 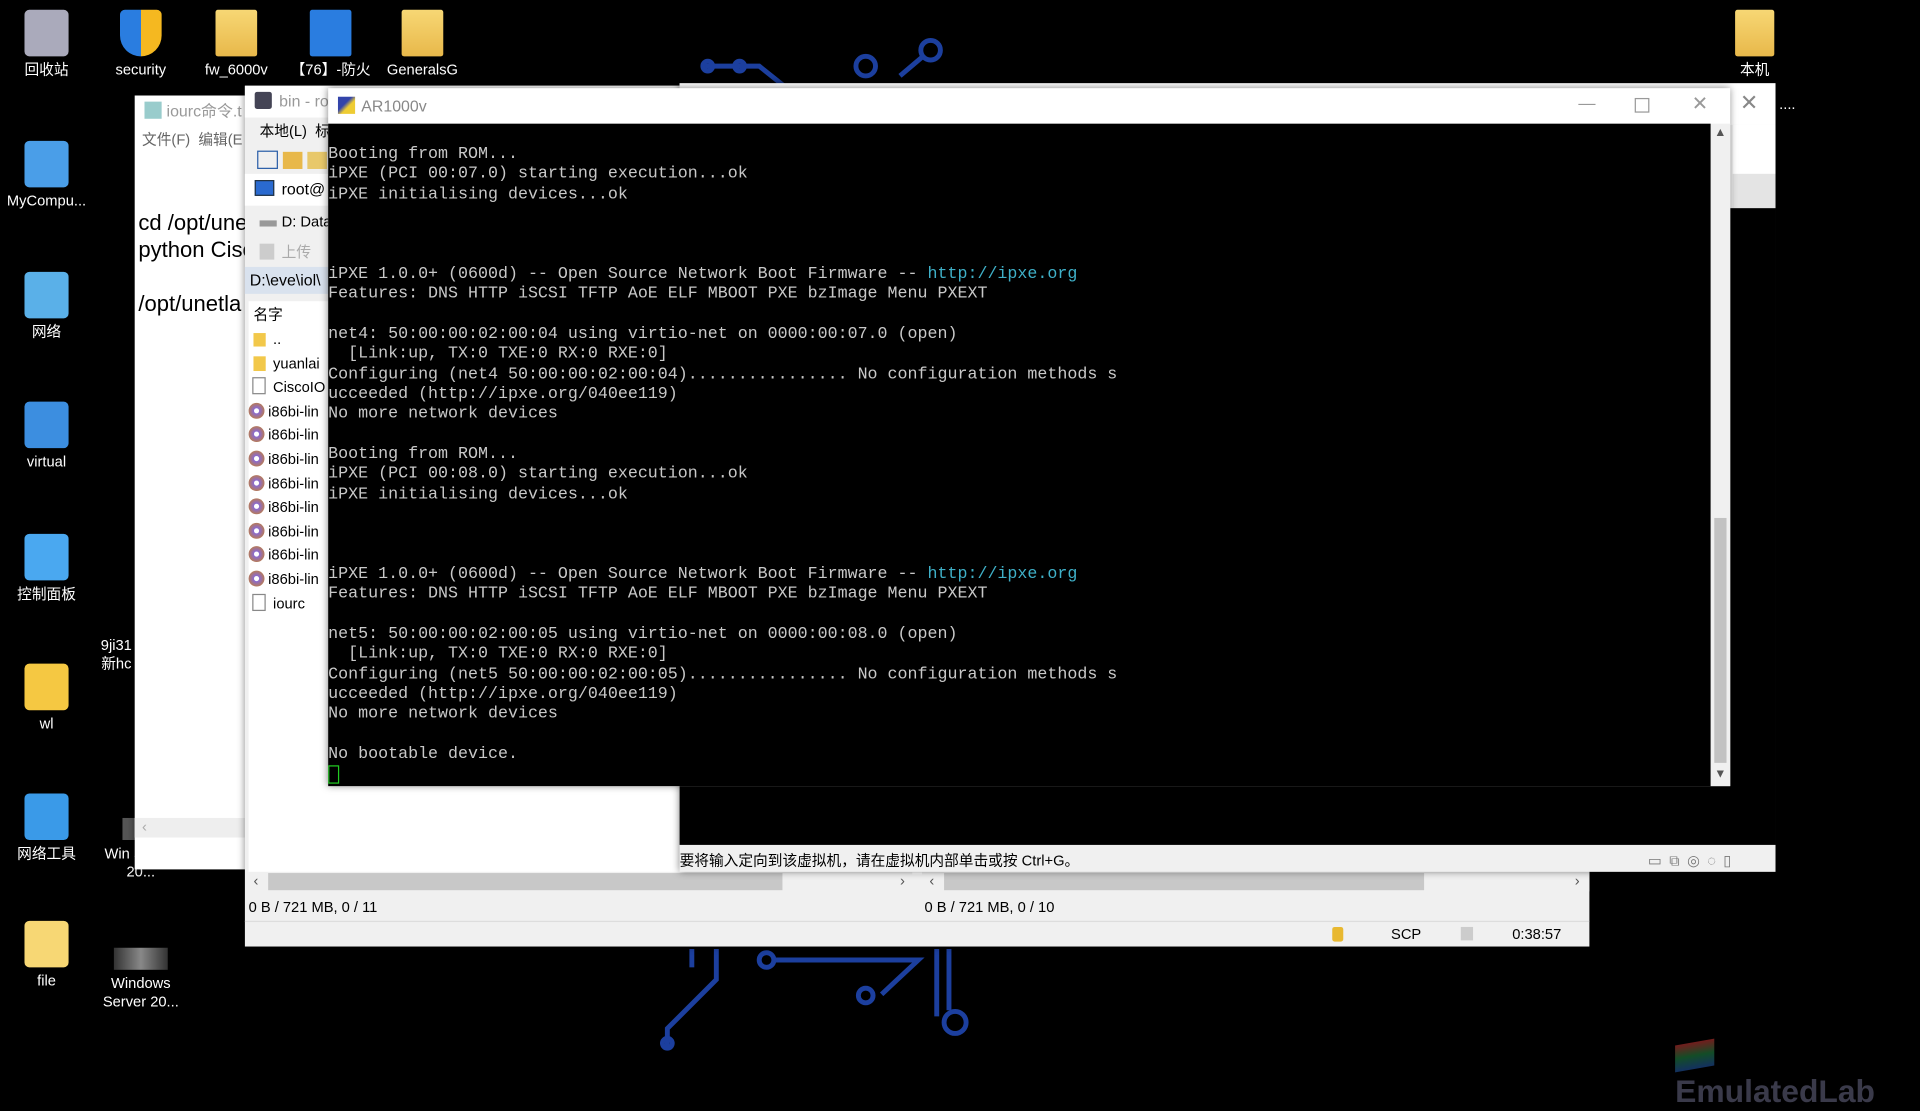 What do you see at coordinates (283, 130) in the screenshot?
I see `menu-local: 本地(L)` at bounding box center [283, 130].